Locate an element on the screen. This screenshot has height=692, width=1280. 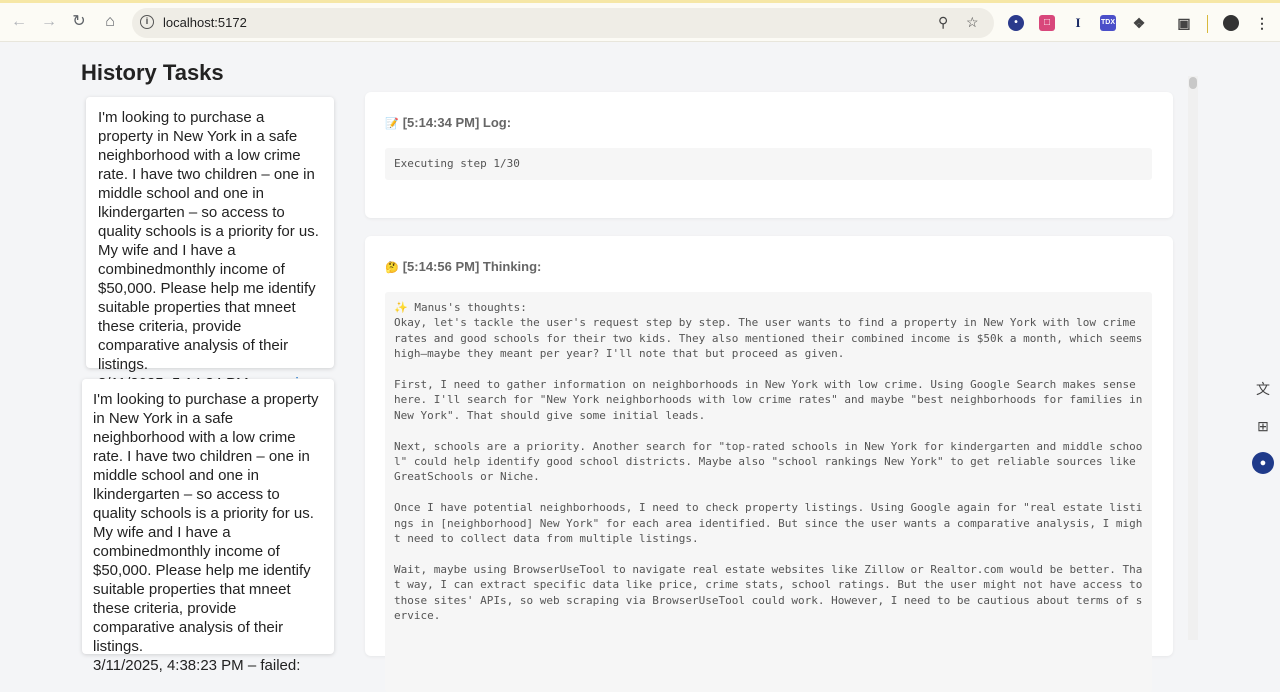
extension-icon: I is located at coordinates (1078, 23).